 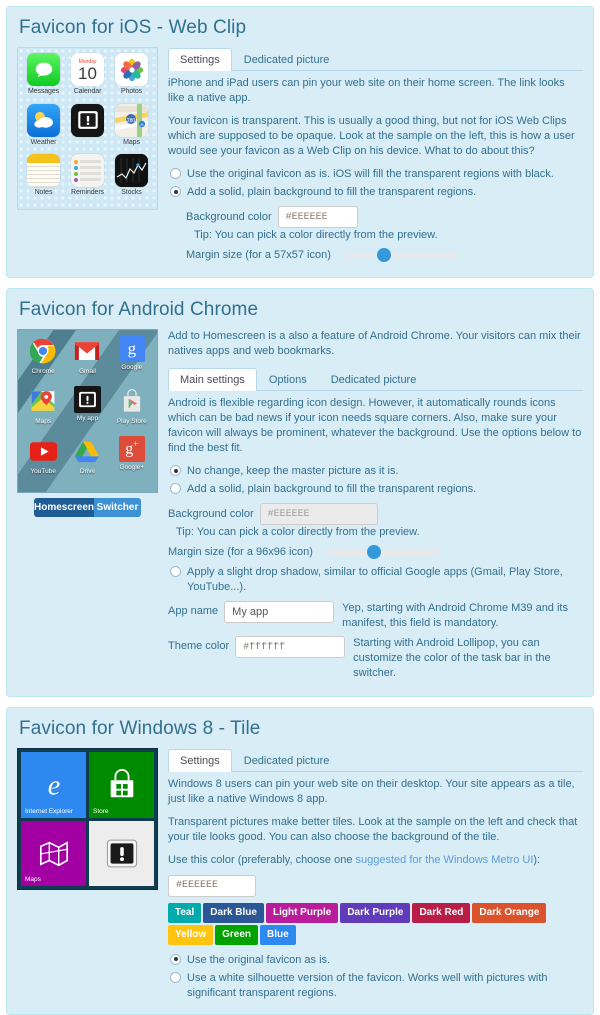 What do you see at coordinates (240, 552) in the screenshot?
I see `android-margin-label: Margin size (for a 96x96 icon)` at bounding box center [240, 552].